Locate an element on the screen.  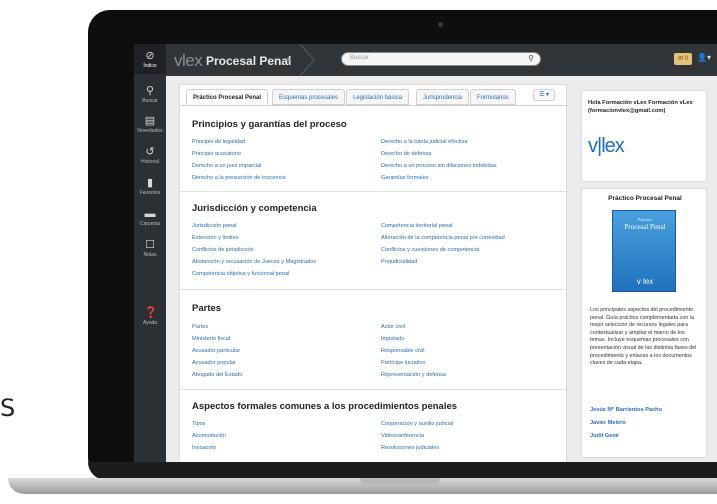
help-icon: ❓ is located at coordinates (151, 313).